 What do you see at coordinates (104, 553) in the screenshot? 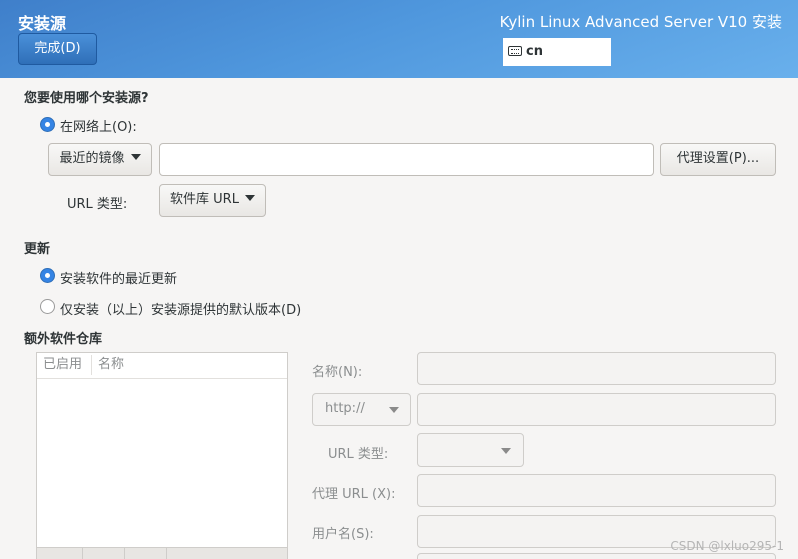
I see `remove-repo-button` at bounding box center [104, 553].